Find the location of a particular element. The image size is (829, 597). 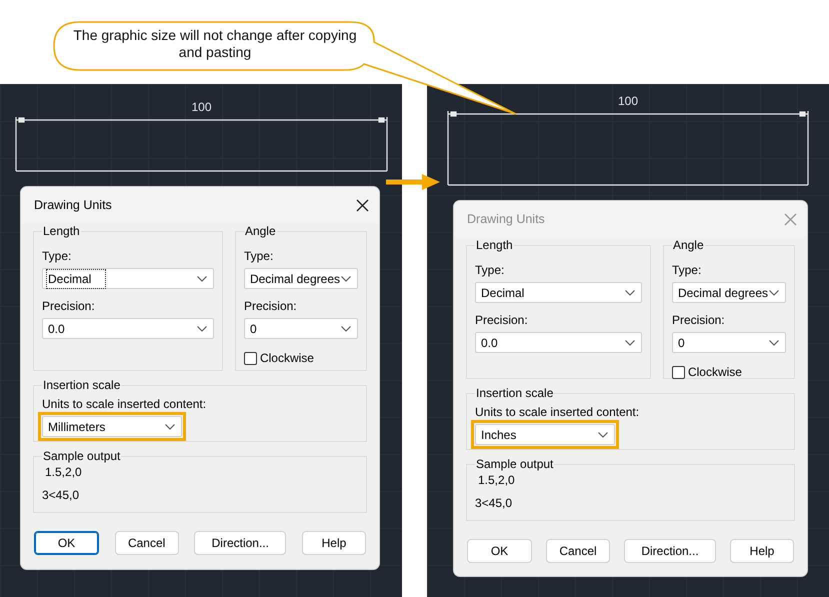

units-dropdown: Millimeters is located at coordinates (112, 426).